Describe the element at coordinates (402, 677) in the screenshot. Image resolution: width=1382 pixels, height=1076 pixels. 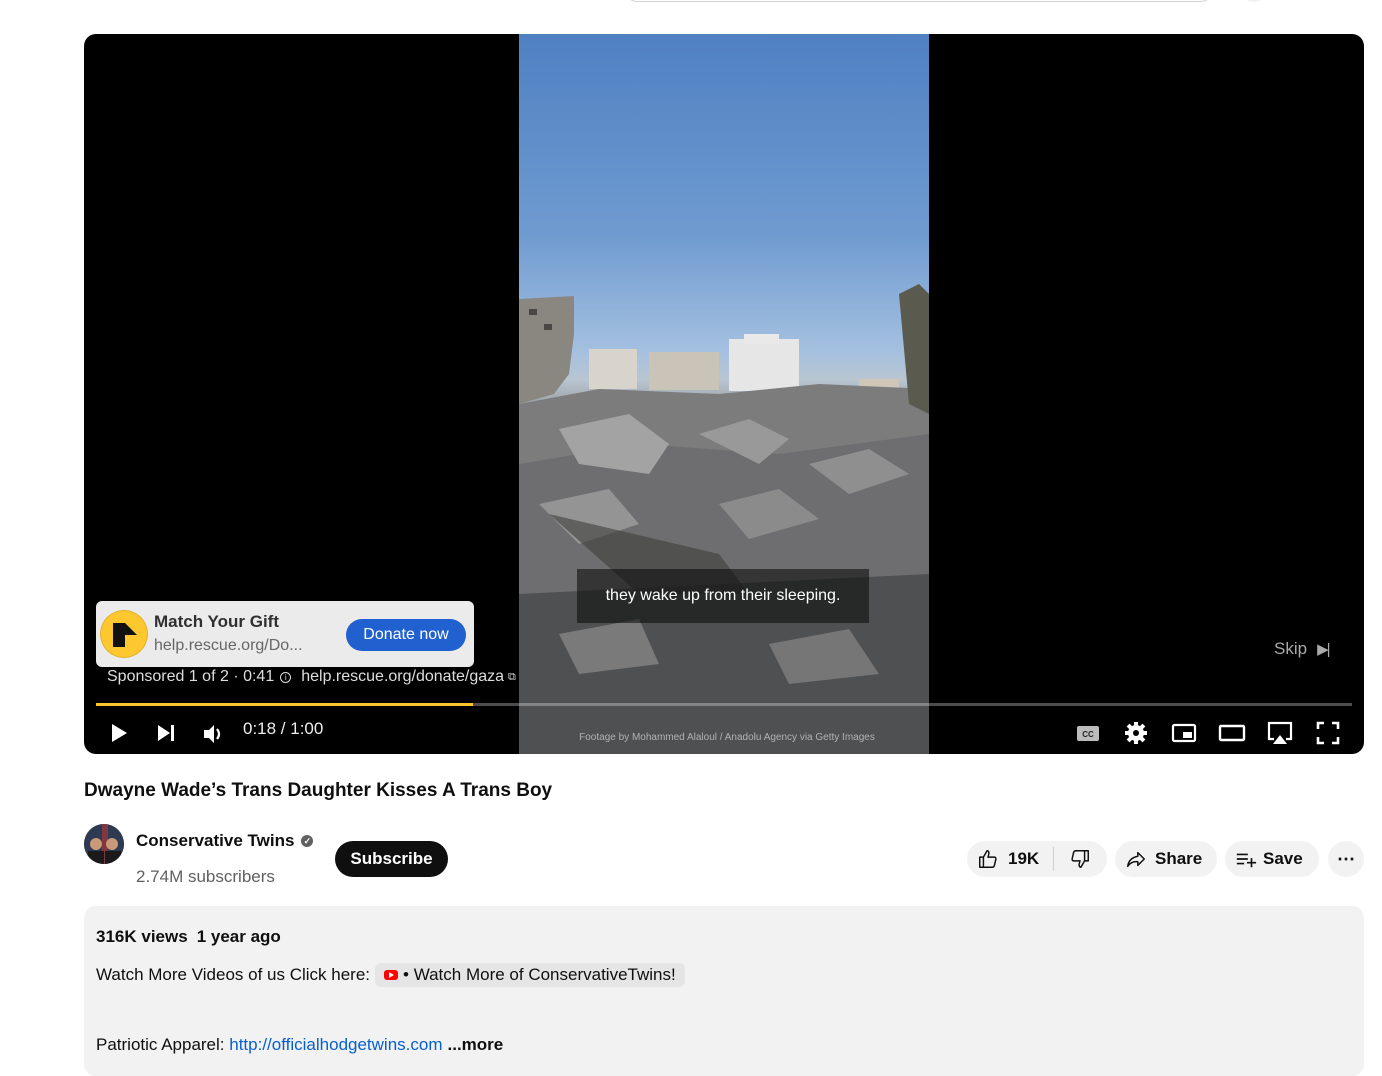
I see `ad-link: help.rescue.org/donate/gaza` at that location.